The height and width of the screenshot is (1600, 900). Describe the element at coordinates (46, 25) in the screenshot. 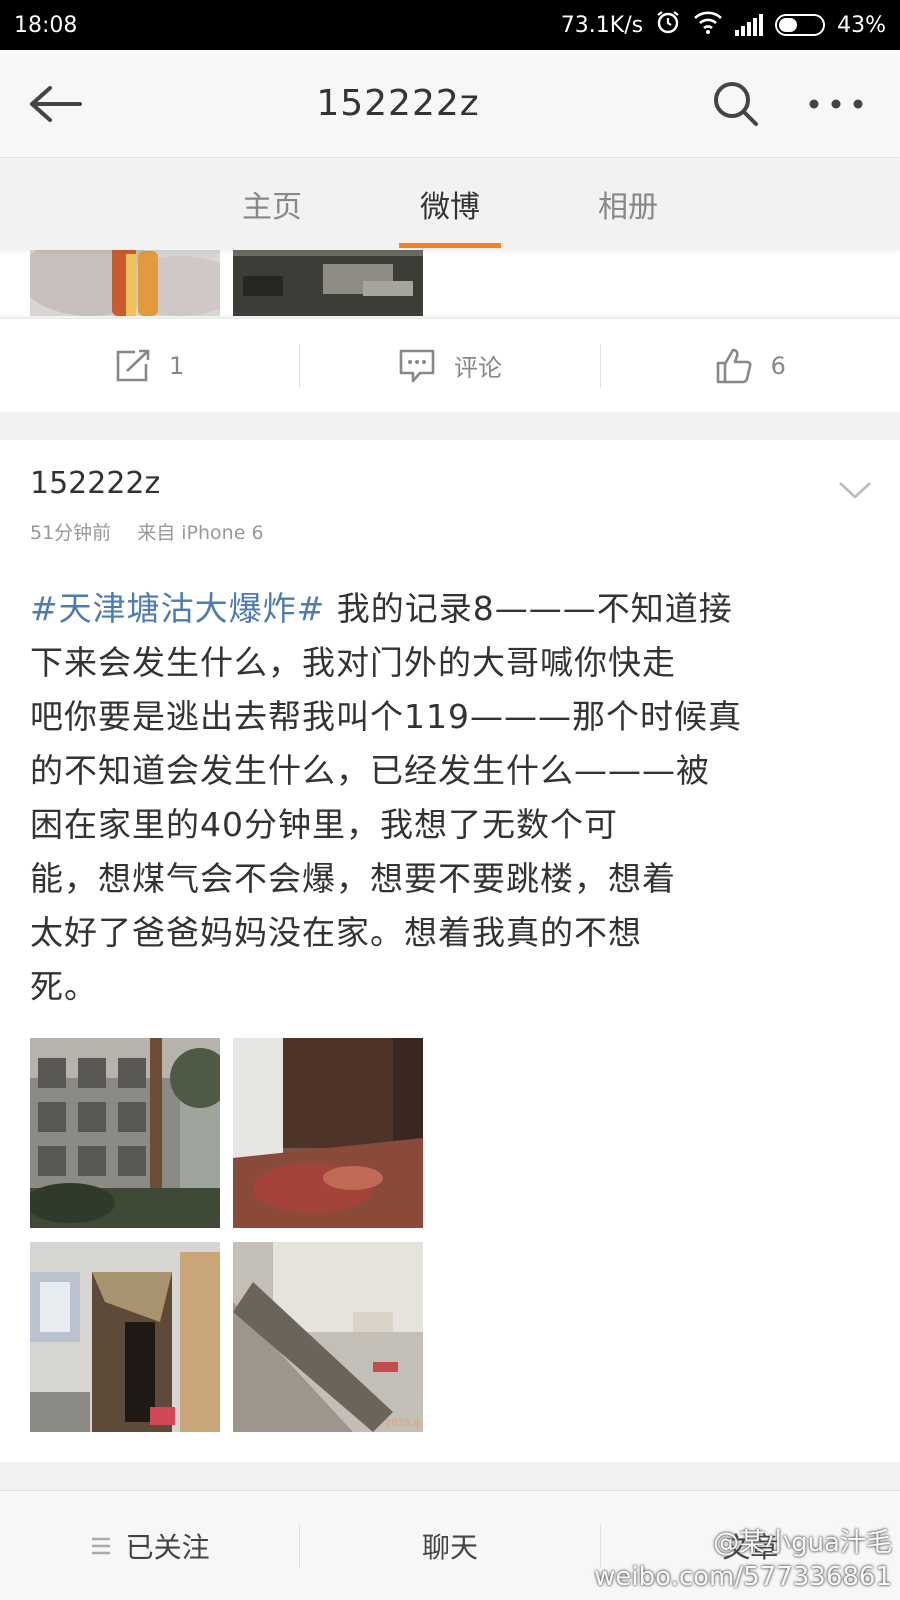

I see `status-time: 18:08` at that location.